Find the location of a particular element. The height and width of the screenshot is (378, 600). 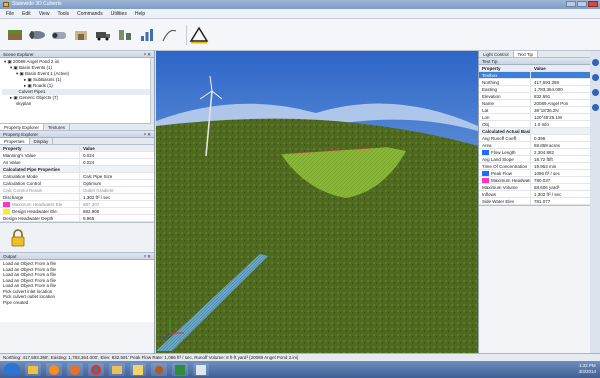

paint-icon is located at coordinates (138, 369).